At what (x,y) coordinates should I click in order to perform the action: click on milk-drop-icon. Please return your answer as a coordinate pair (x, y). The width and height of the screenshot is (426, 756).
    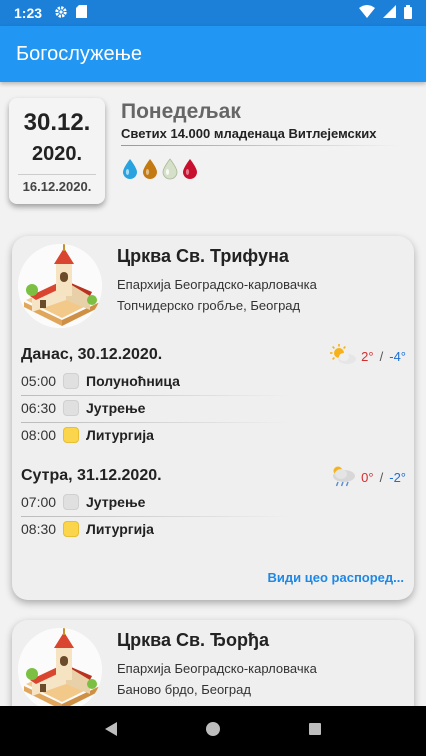
    Looking at the image, I should click on (170, 171).